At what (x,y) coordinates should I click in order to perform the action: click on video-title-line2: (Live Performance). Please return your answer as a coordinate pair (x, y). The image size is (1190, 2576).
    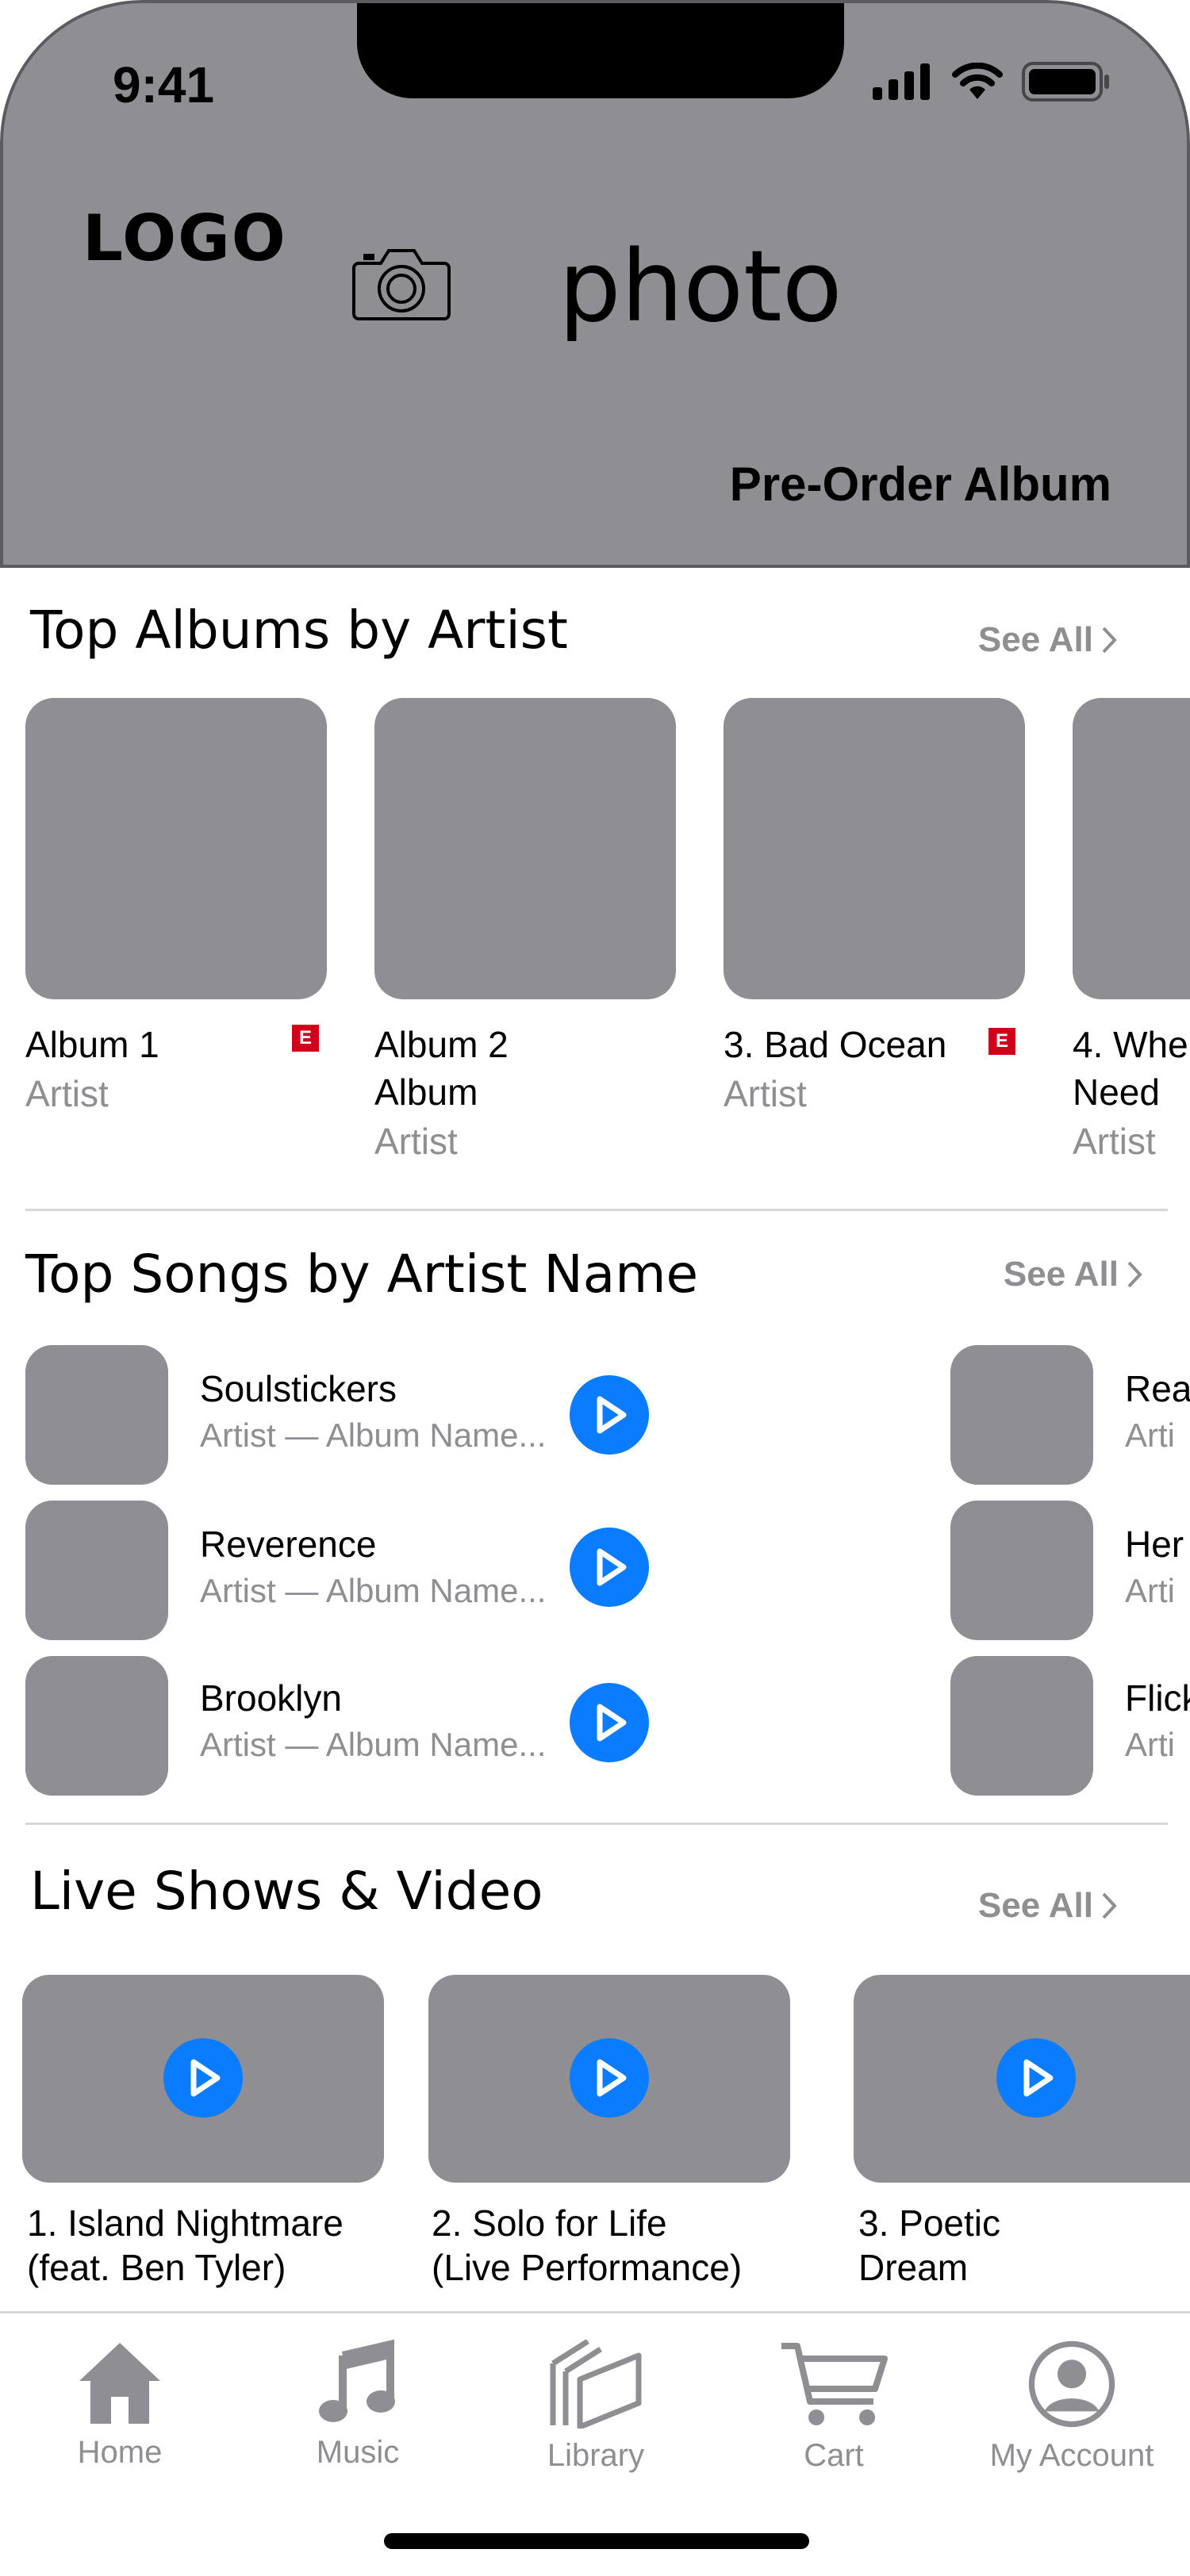
    Looking at the image, I should click on (587, 2268).